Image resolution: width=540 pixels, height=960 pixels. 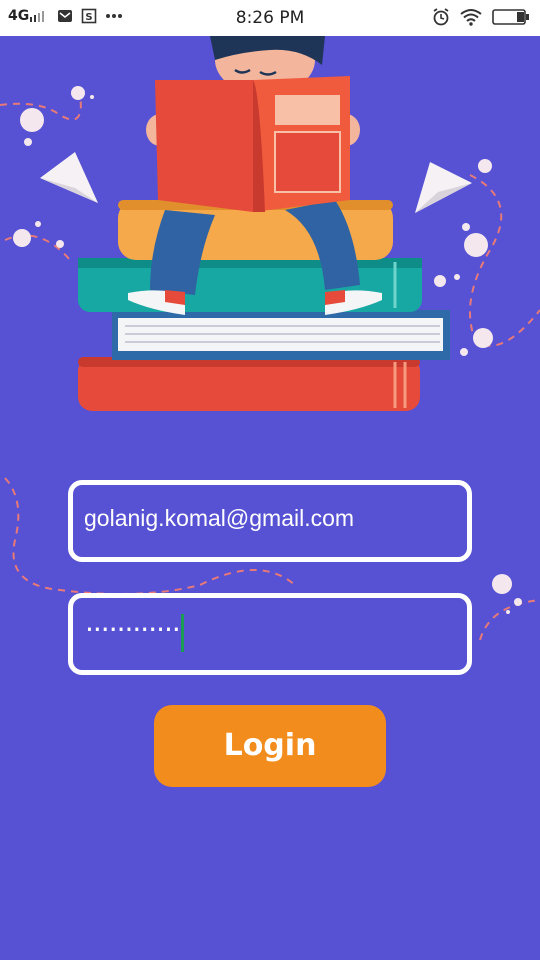 What do you see at coordinates (270, 634) in the screenshot?
I see `password-field: ············` at bounding box center [270, 634].